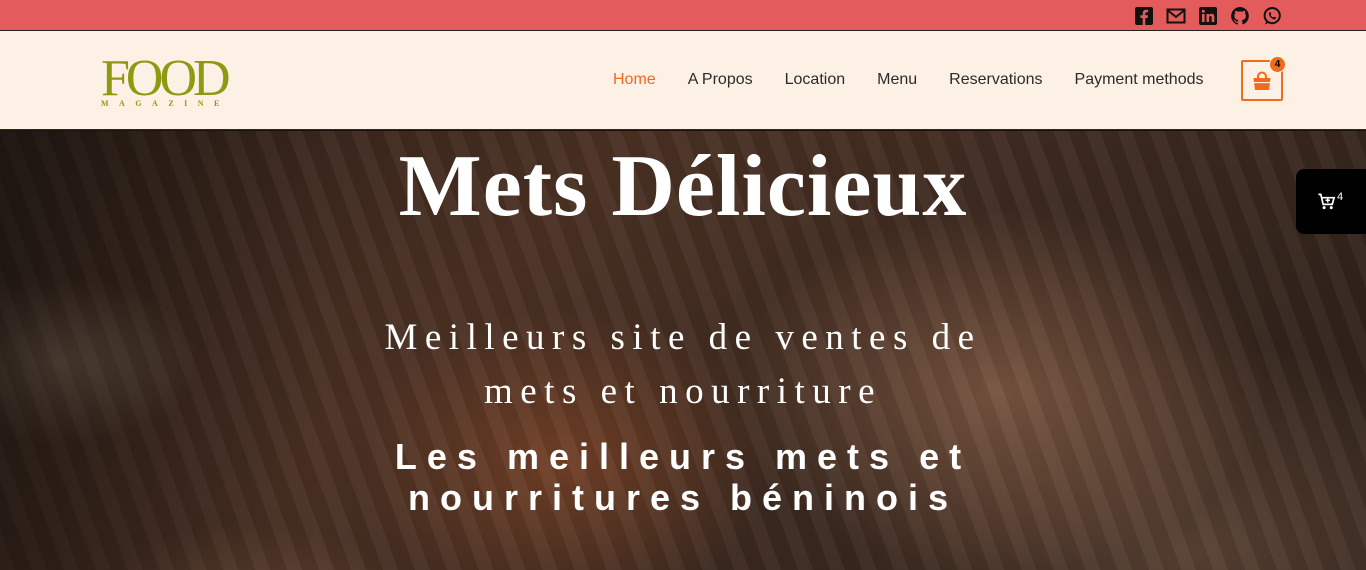 This screenshot has width=1366, height=570. Describe the element at coordinates (720, 80) in the screenshot. I see `nav-a-propos: A Propos` at that location.